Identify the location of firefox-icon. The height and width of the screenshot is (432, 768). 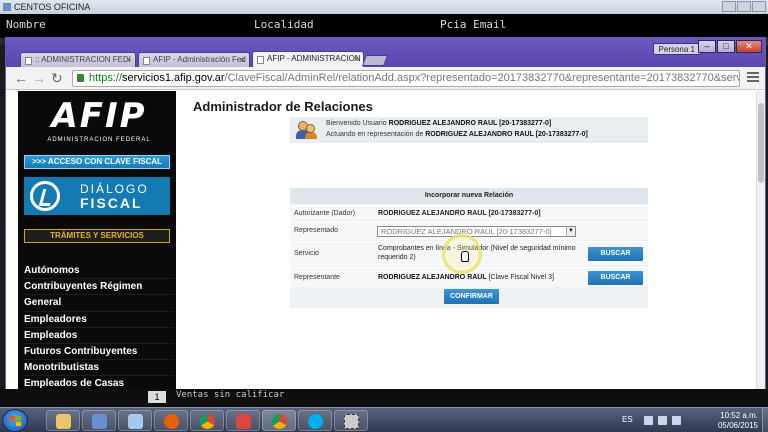
(171, 421).